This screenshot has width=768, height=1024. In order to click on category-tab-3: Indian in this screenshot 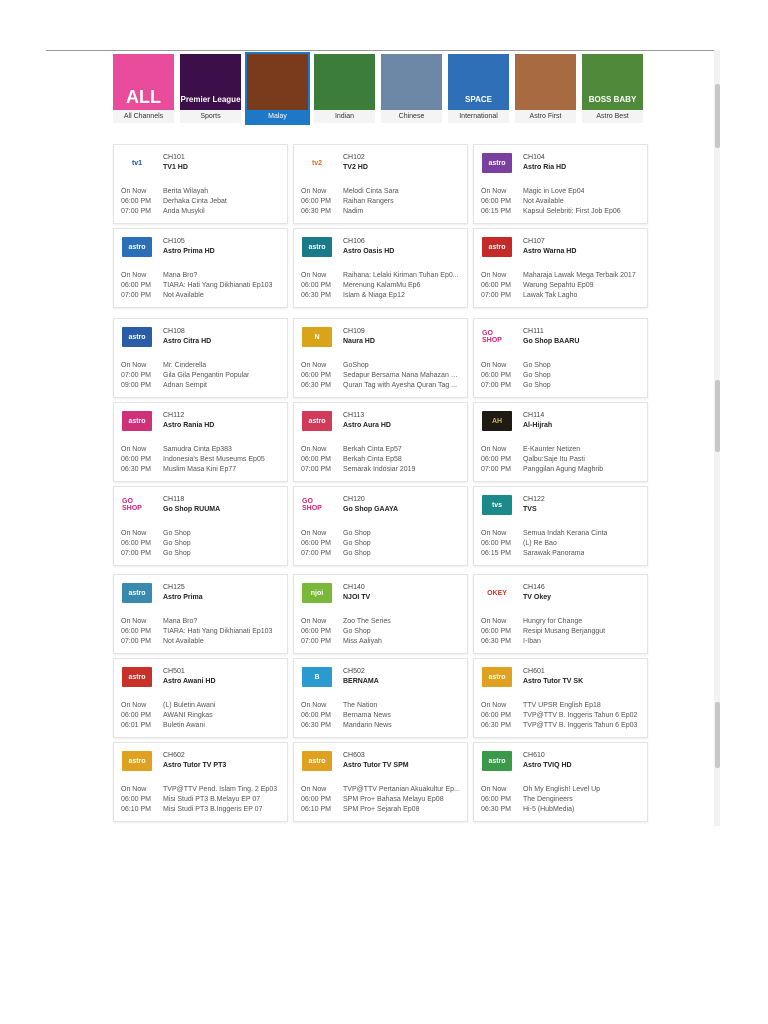, I will do `click(344, 88)`.